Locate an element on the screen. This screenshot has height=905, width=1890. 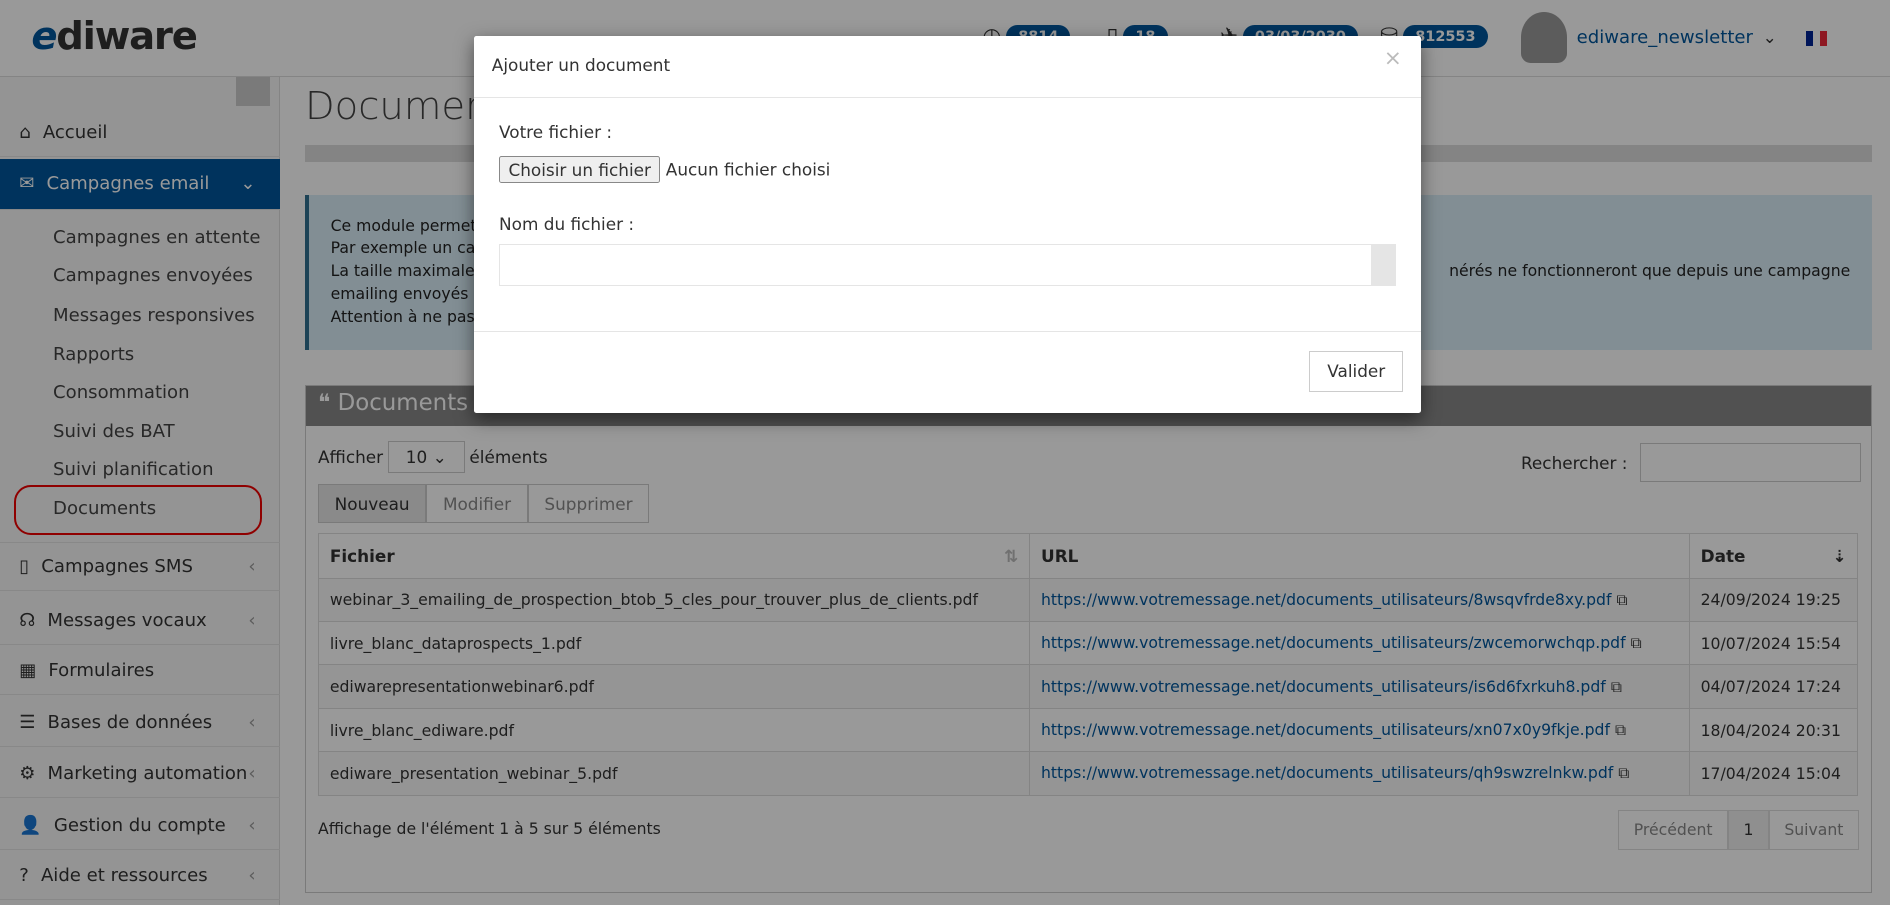
submit-button: Valider is located at coordinates (1356, 371).